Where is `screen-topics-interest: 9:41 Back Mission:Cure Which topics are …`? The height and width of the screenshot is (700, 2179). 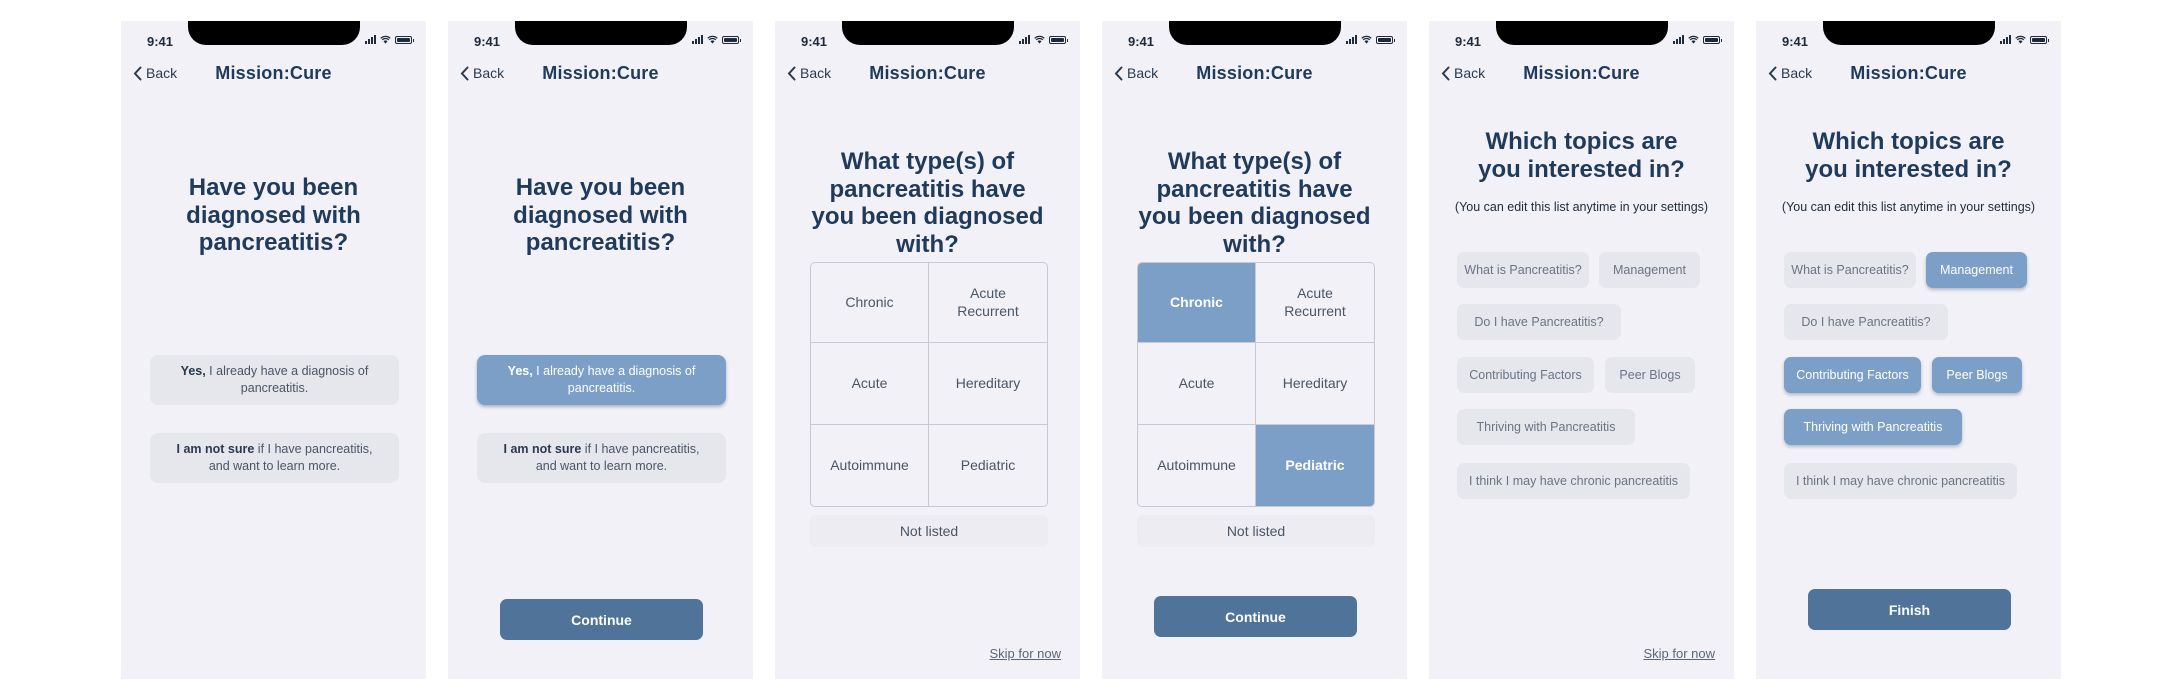 screen-topics-interest: 9:41 Back Mission:Cure Which topics are … is located at coordinates (1581, 350).